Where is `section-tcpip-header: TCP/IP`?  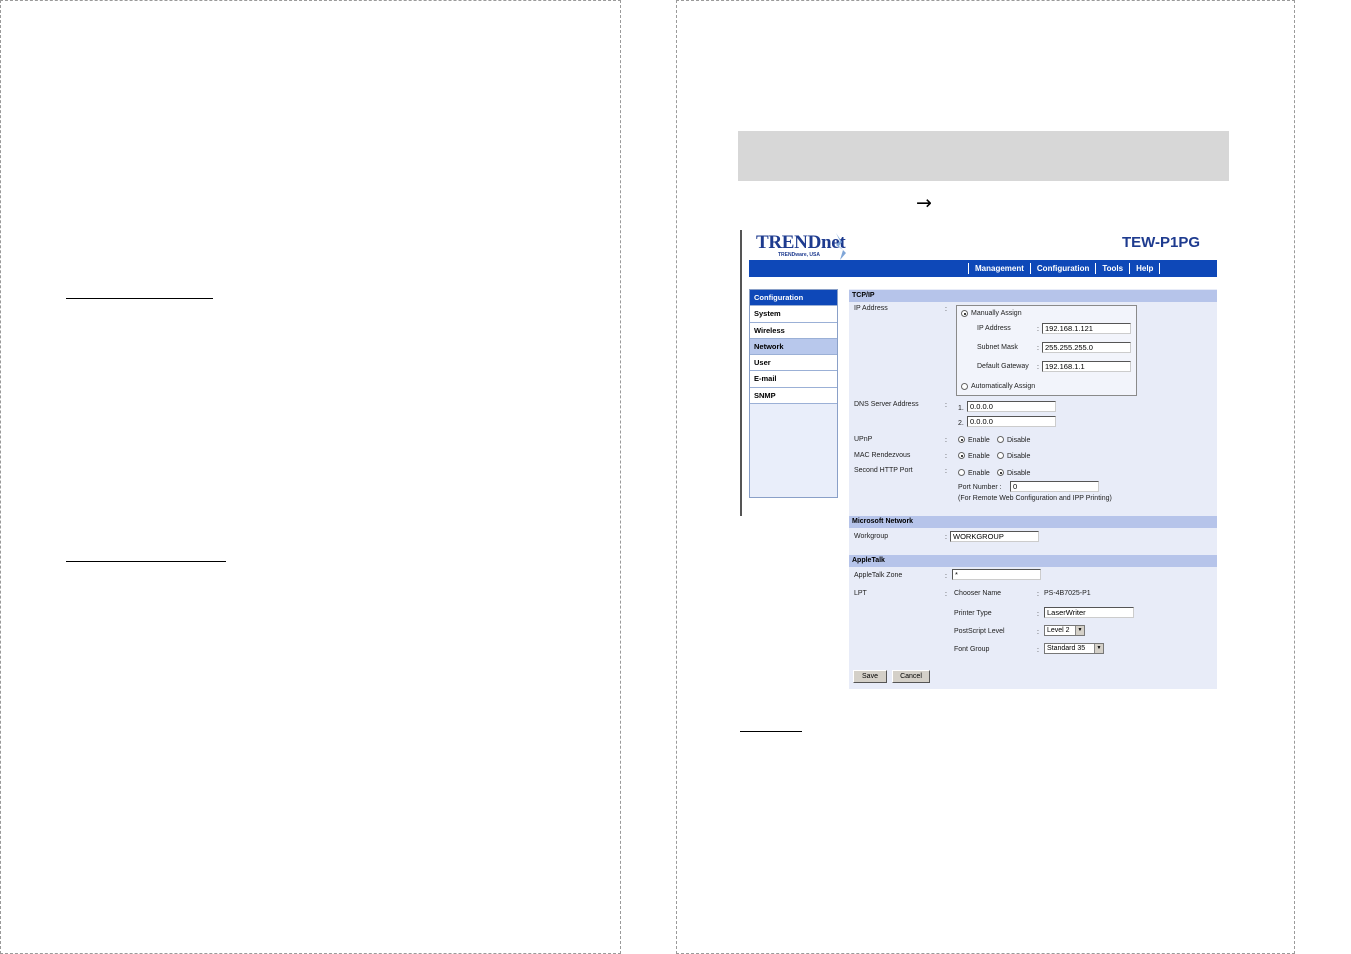 section-tcpip-header: TCP/IP is located at coordinates (1033, 296).